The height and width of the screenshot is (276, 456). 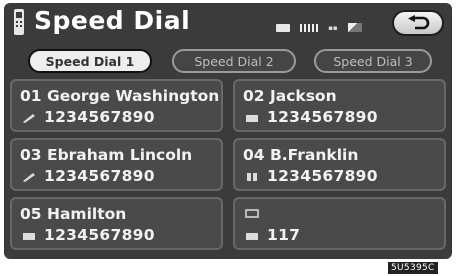 I want to click on speed-dial-entry-04: 04 B.Franklin 1234567890, so click(x=339, y=164).